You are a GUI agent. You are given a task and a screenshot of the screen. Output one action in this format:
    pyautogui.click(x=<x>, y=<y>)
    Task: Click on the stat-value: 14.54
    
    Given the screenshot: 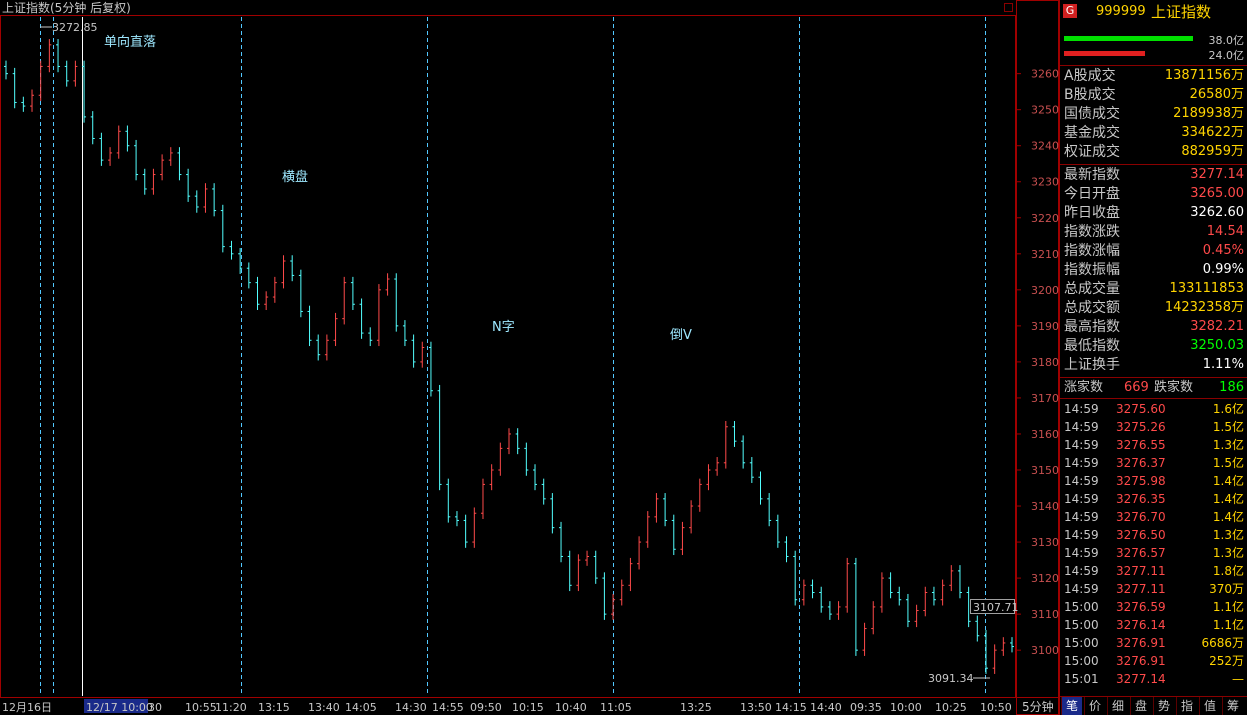 What is the action you would take?
    pyautogui.click(x=1225, y=231)
    